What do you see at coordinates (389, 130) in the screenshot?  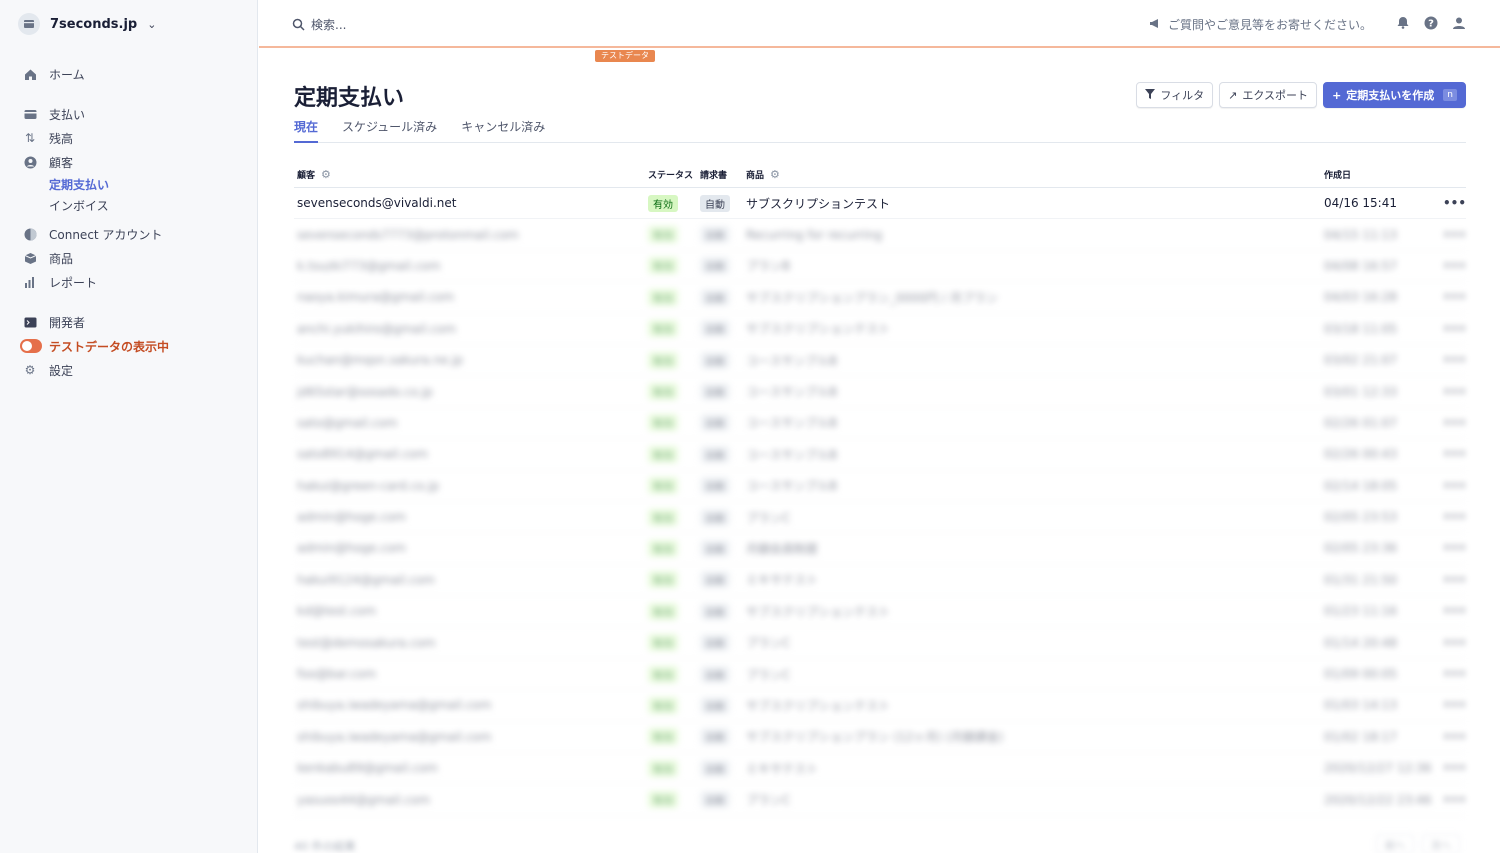 I see `tab-scheduled: スケジュール済み` at bounding box center [389, 130].